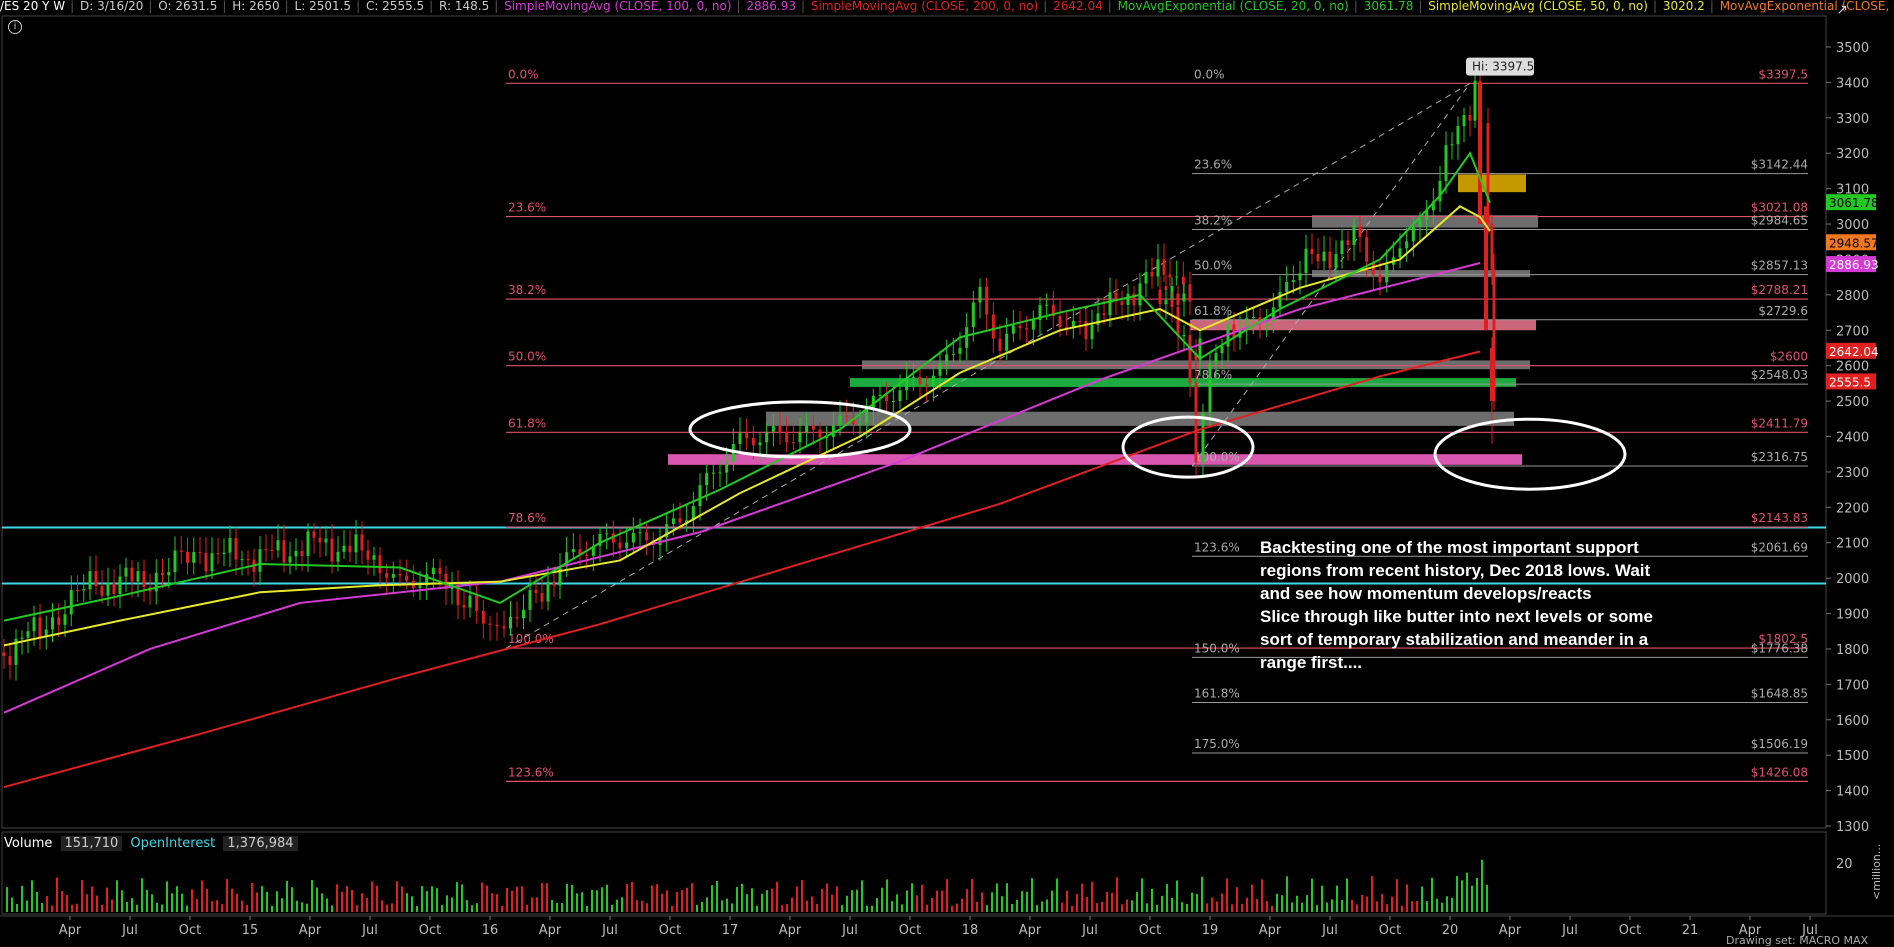 The height and width of the screenshot is (947, 1894). Describe the element at coordinates (617, 6) in the screenshot. I see `study-sma100-label: SimpleMovingAvg (CLOSE, 100, 0, no)` at that location.